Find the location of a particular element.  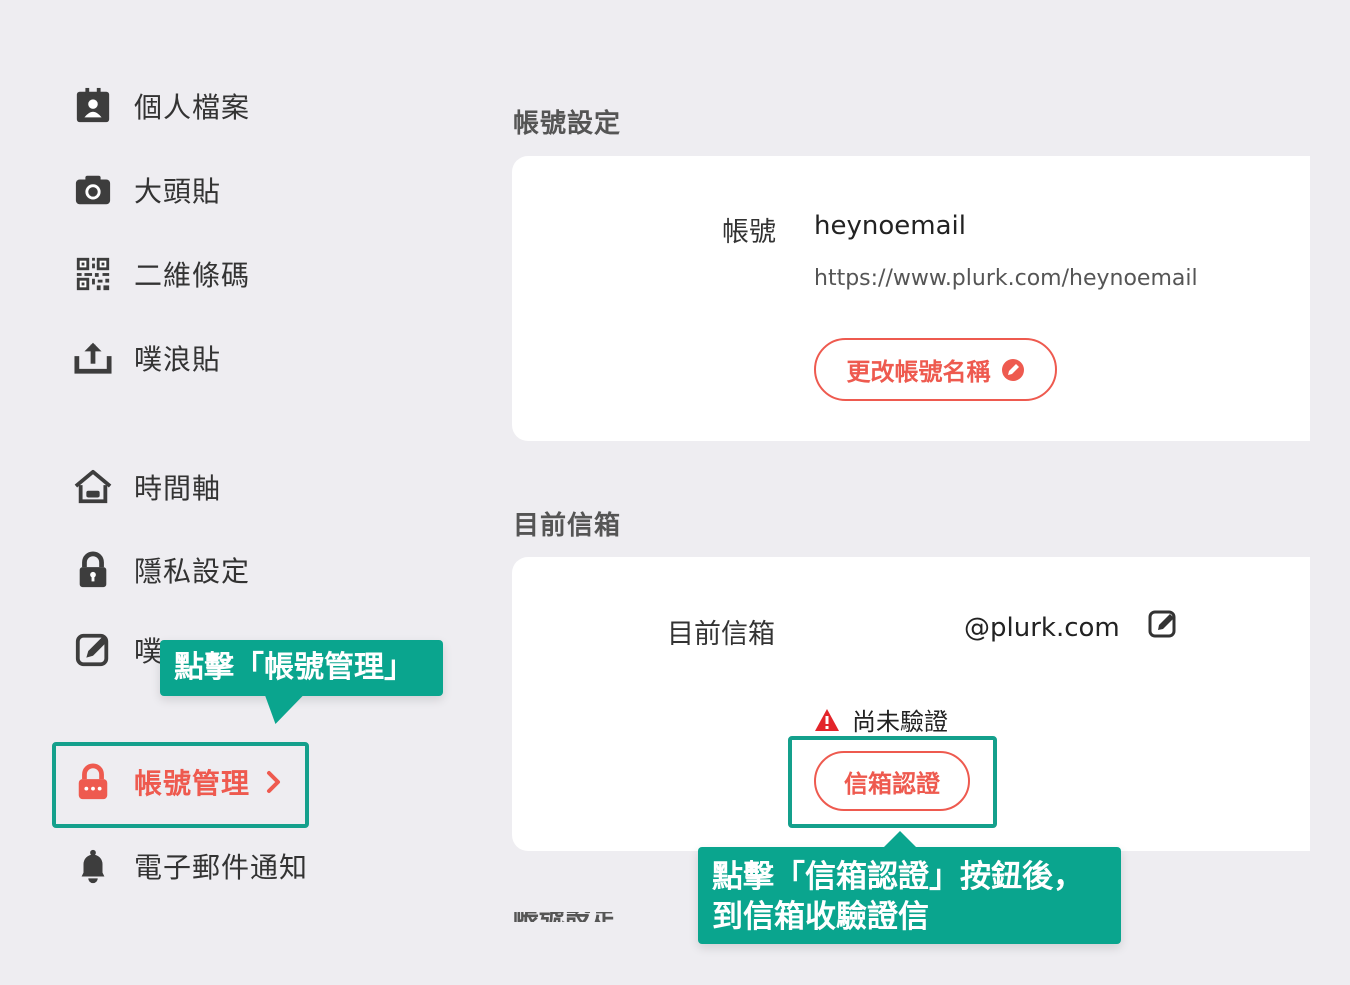

verify-email-callout: 點擊「信箱認證」按鈕後， 到信箱收驗證信 is located at coordinates (909, 887).